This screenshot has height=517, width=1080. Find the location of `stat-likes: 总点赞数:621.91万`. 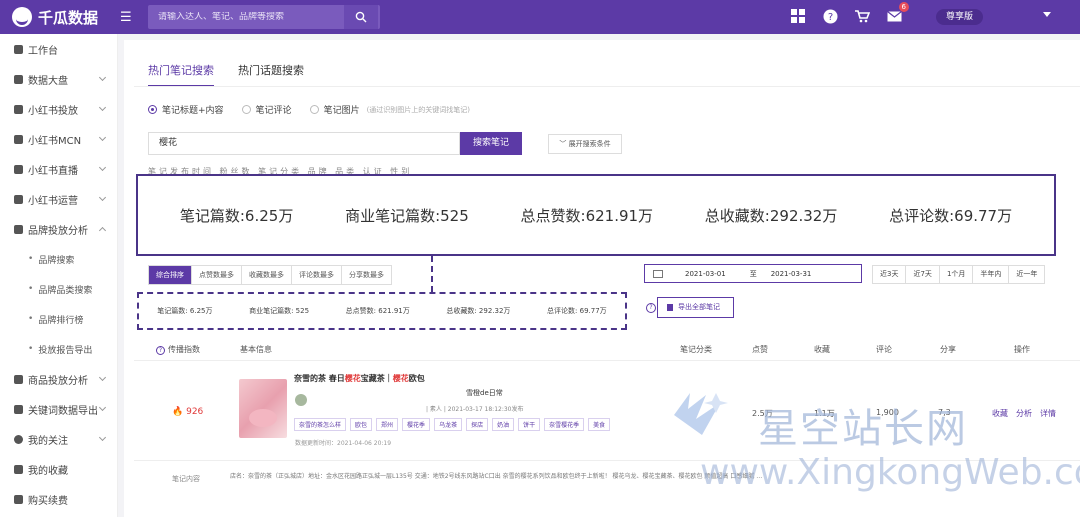

stat-likes: 总点赞数:621.91万 is located at coordinates (587, 215).